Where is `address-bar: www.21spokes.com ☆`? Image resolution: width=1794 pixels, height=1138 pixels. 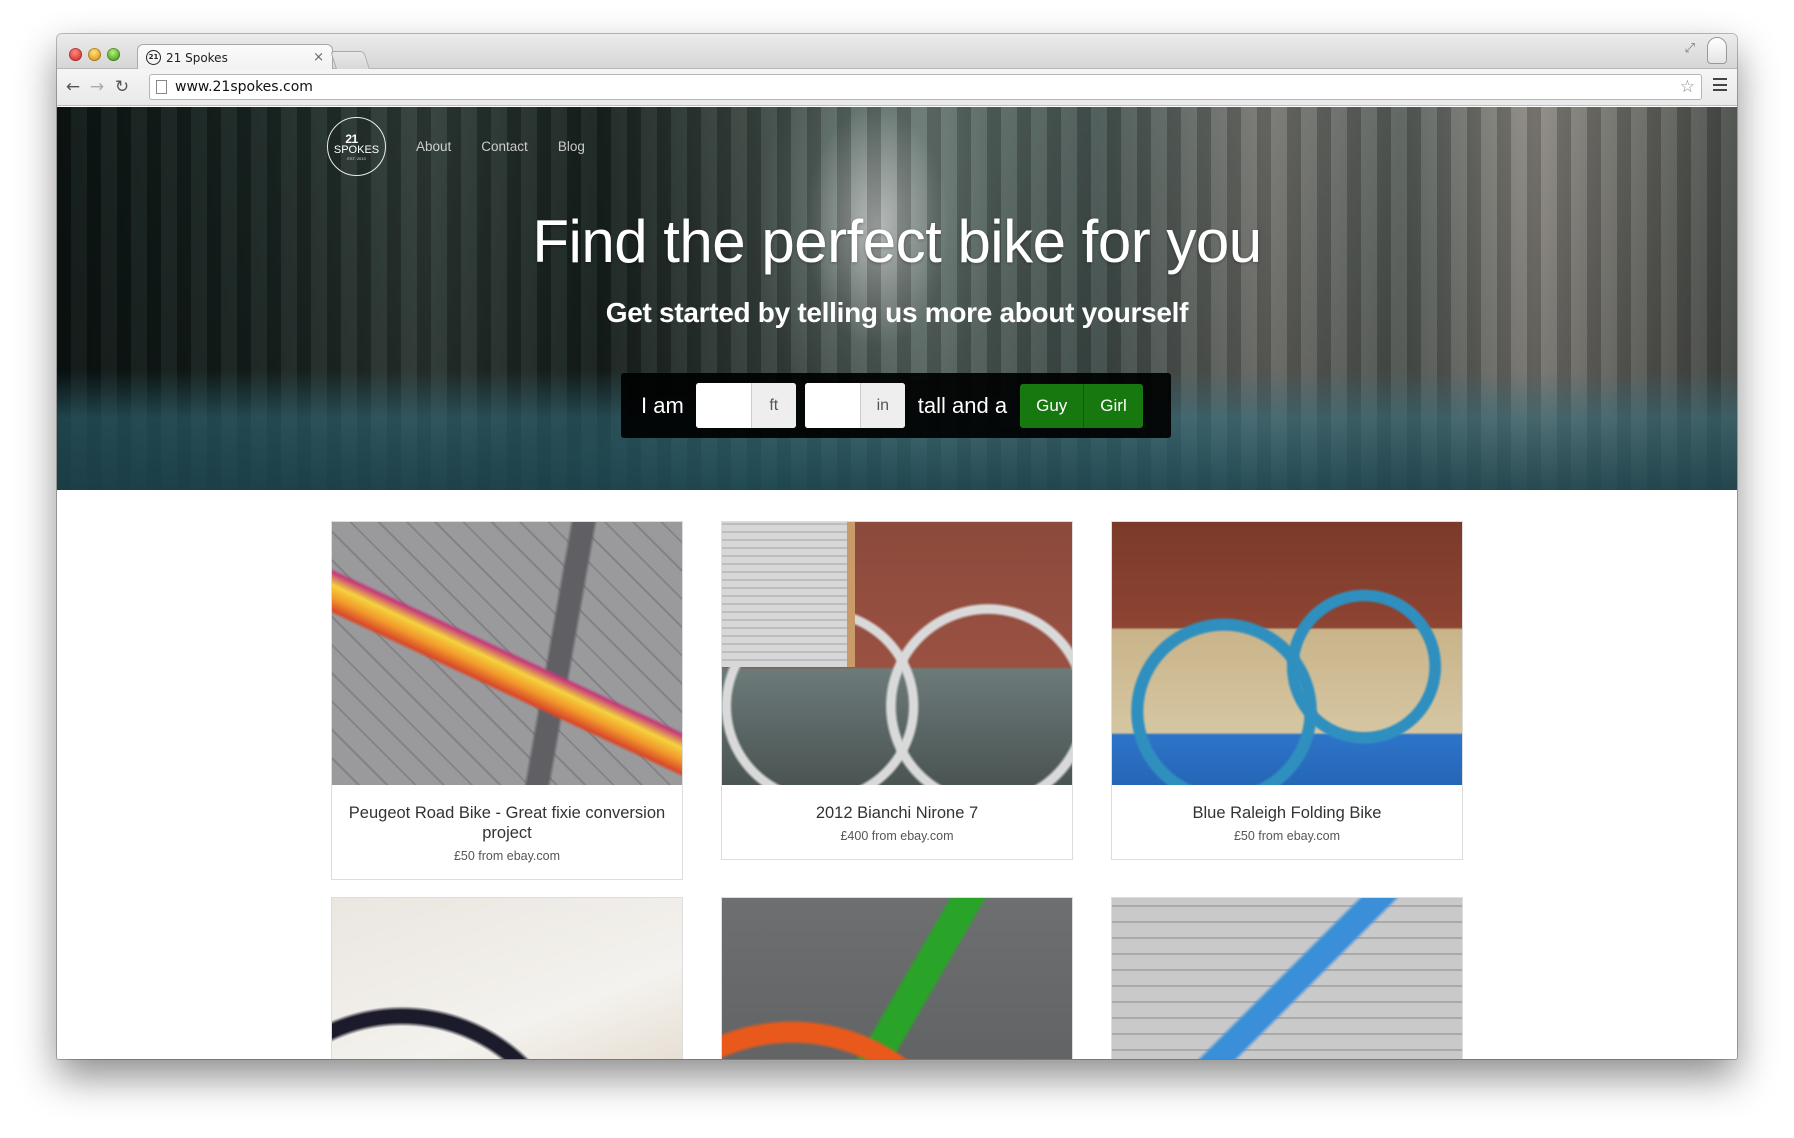
address-bar: www.21spokes.com ☆ is located at coordinates (925, 87).